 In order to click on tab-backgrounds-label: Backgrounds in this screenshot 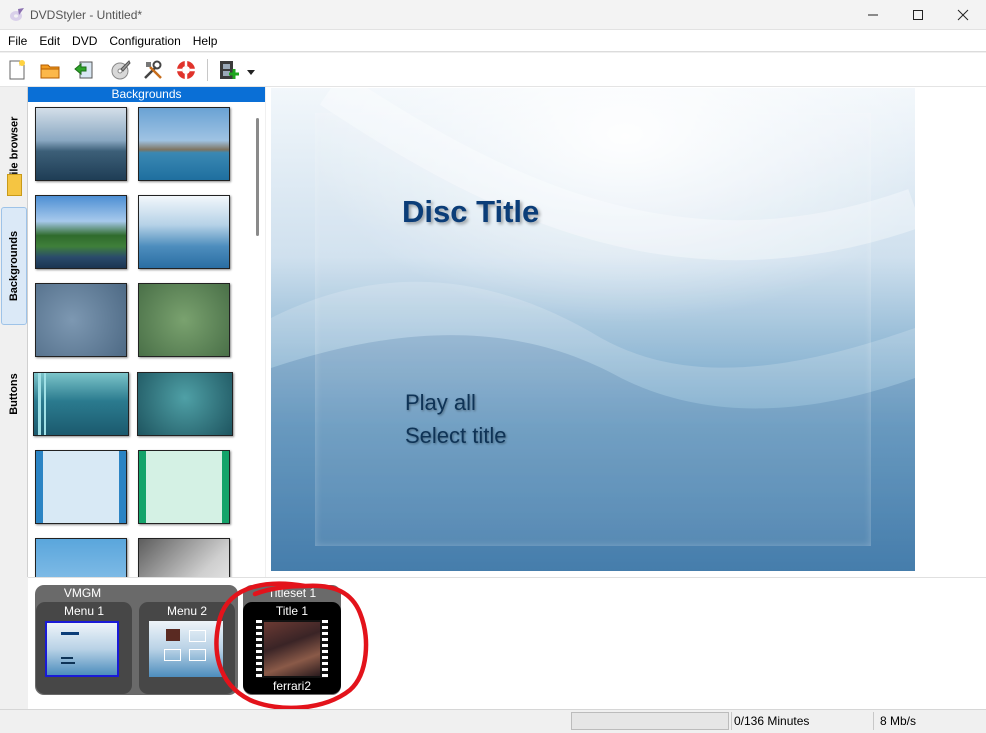, I will do `click(14, 266)`.